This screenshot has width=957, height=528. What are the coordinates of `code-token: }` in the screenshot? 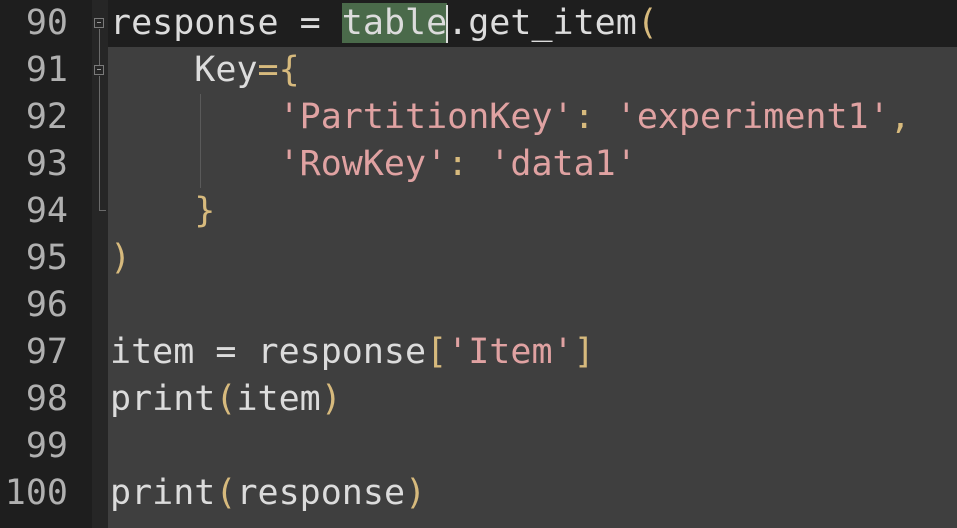 It's located at (205, 211).